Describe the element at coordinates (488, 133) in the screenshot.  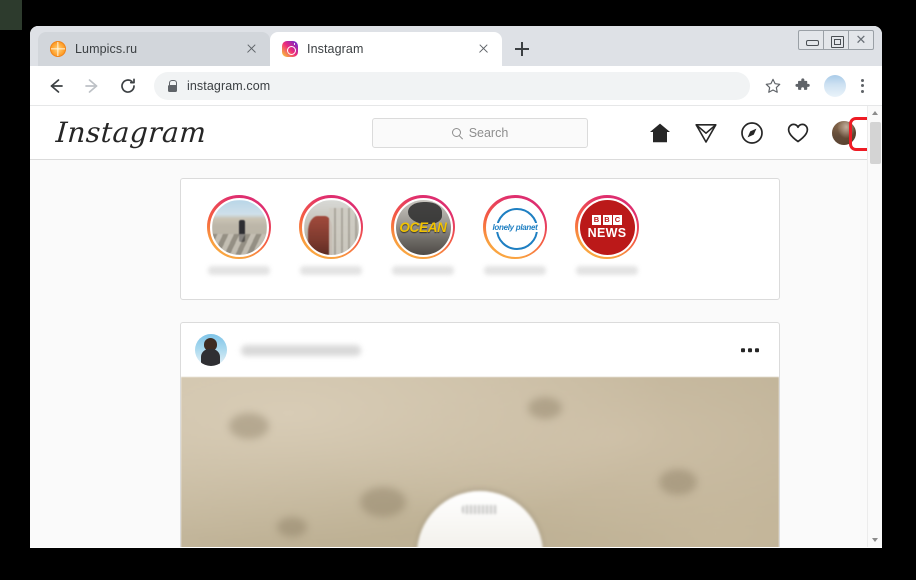
I see `search-placeholder: Search` at that location.